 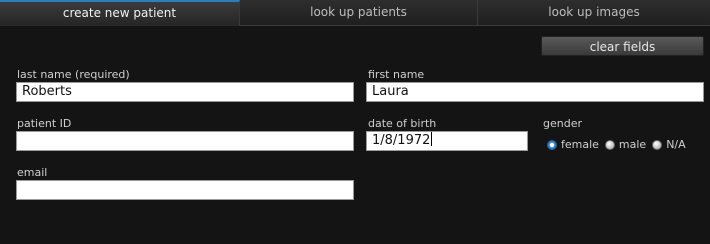 What do you see at coordinates (402, 123) in the screenshot?
I see `dob-label: date of birth` at bounding box center [402, 123].